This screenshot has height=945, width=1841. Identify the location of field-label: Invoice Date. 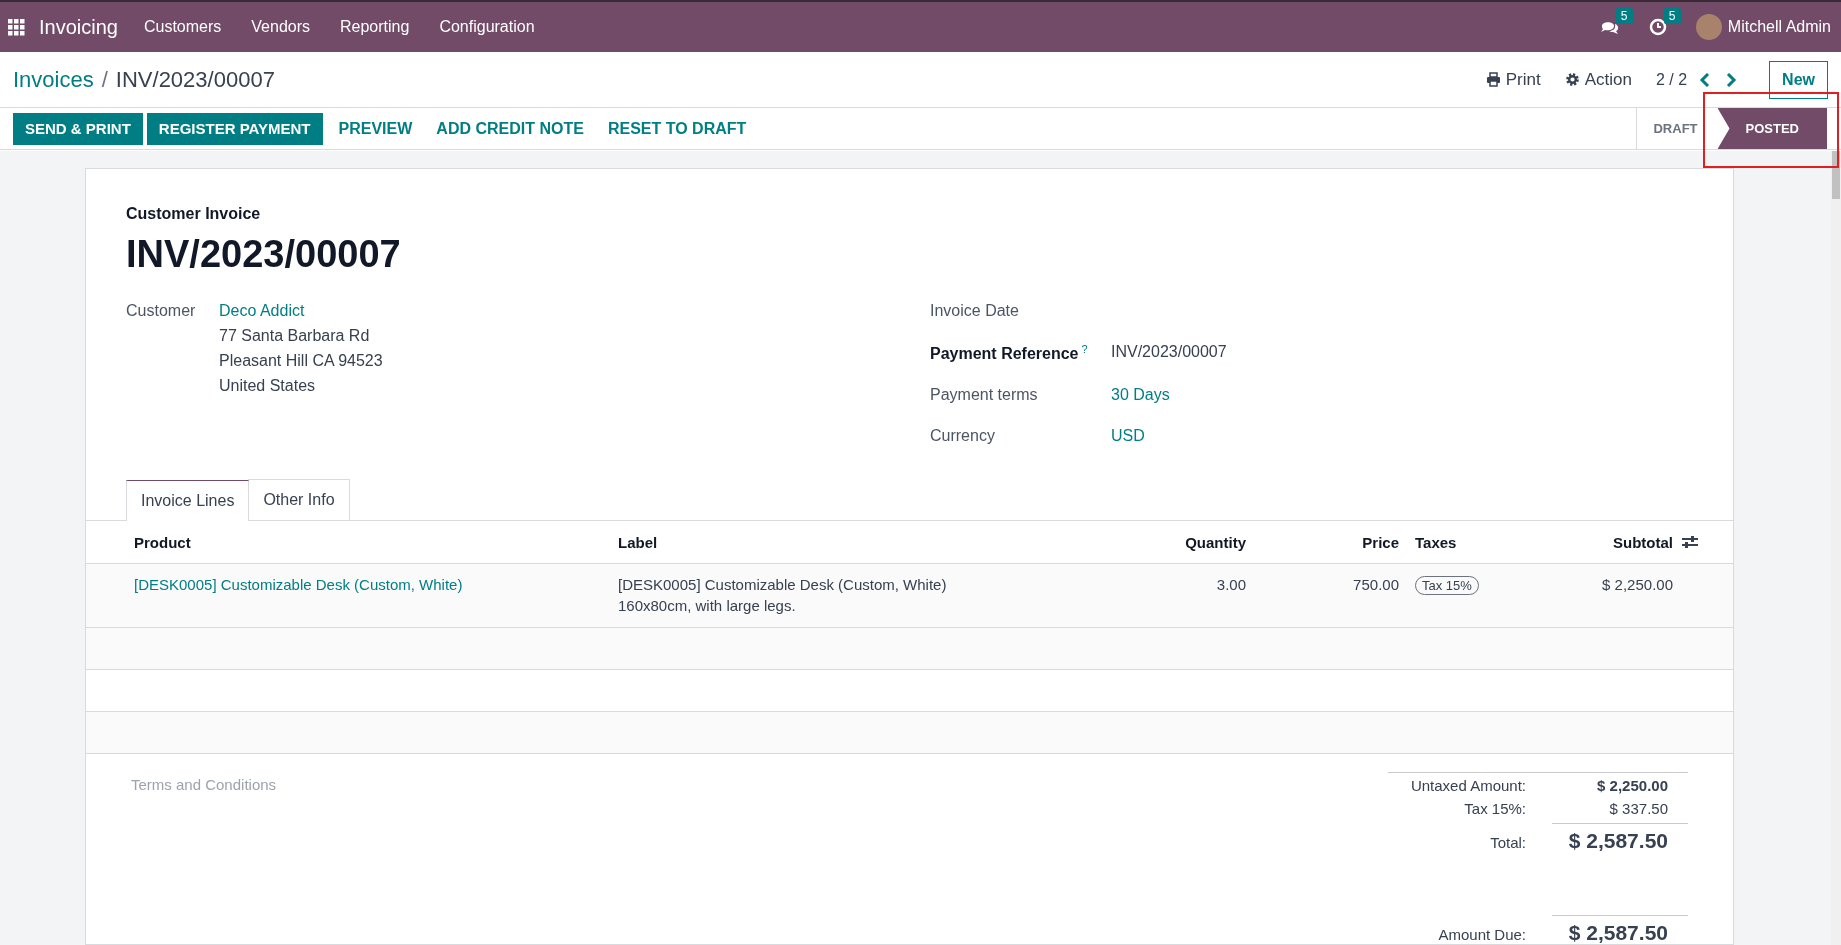
(974, 310).